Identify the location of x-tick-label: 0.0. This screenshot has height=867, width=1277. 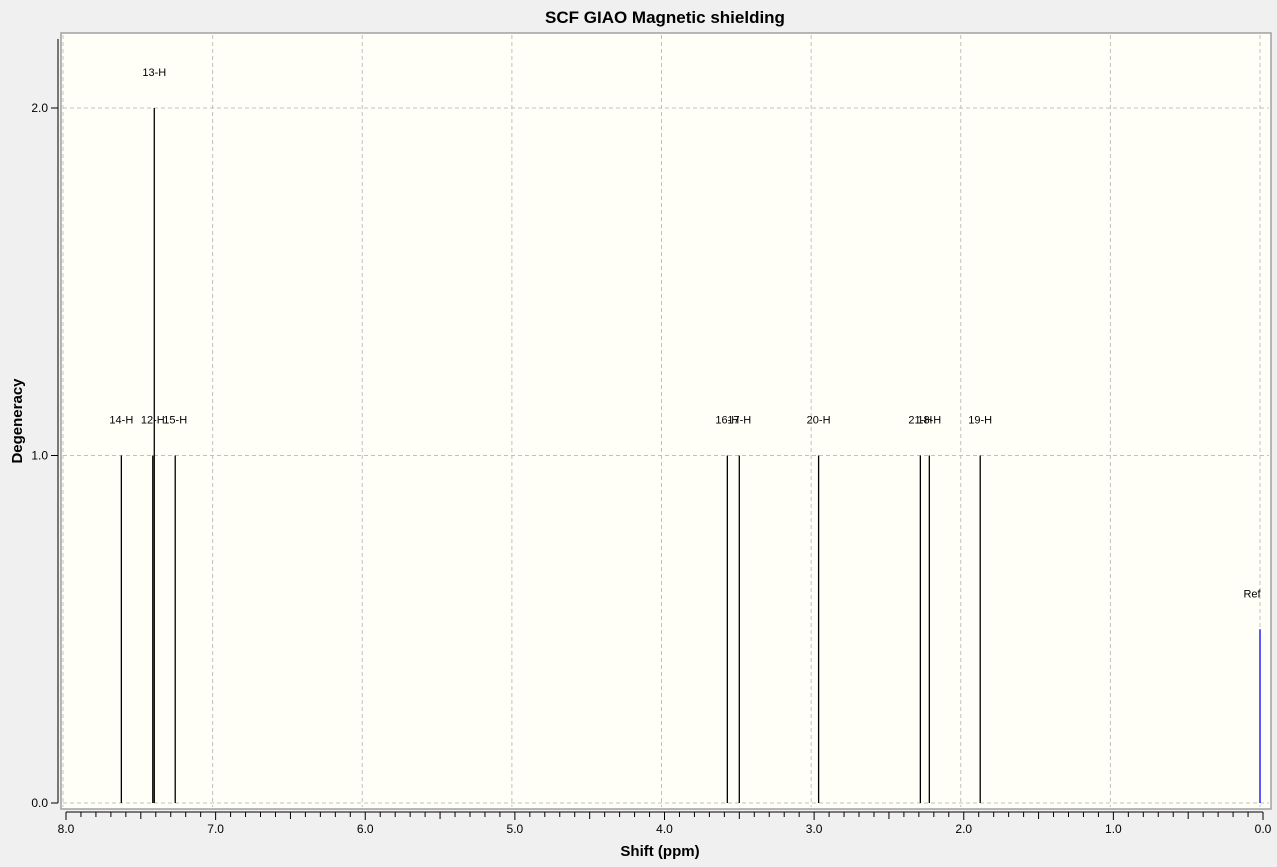
(1263, 829).